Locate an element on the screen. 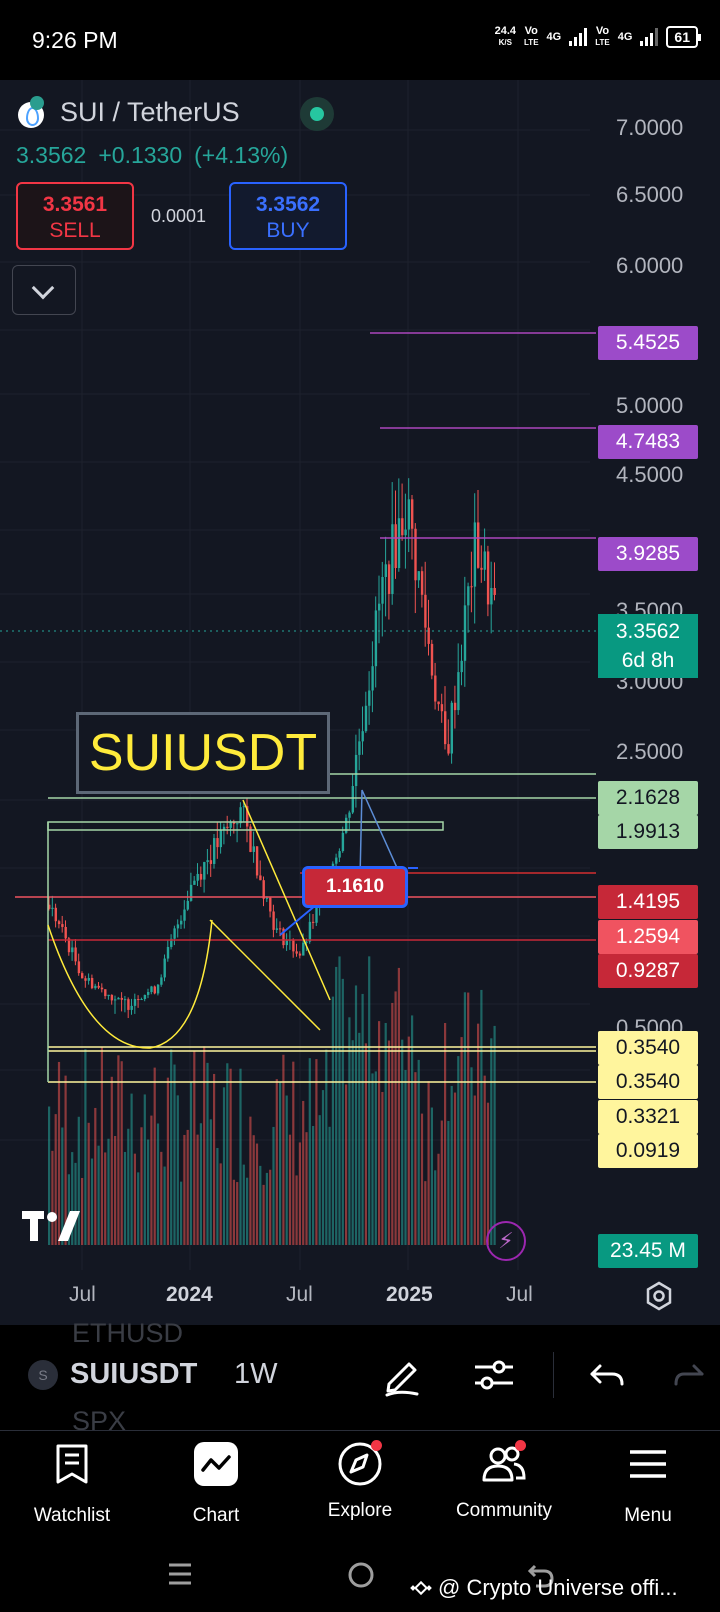 Image resolution: width=720 pixels, height=1612 pixels. lightning-icon: ⚡ is located at coordinates (506, 1241).